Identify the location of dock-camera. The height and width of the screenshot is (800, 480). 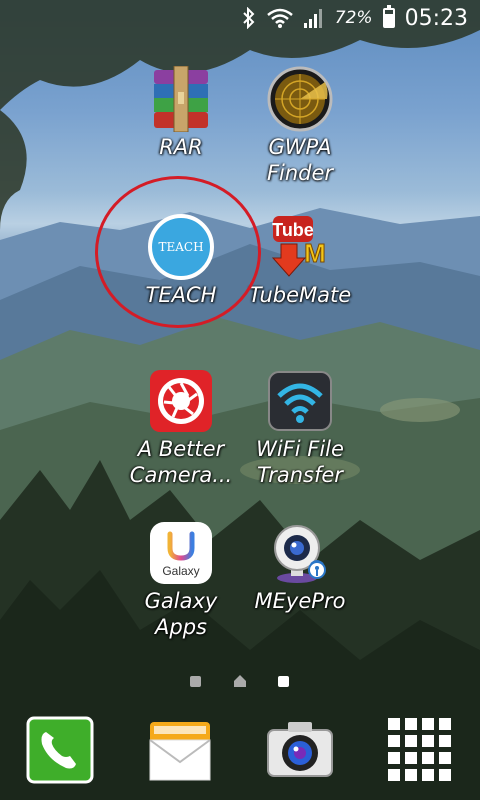
(301, 752).